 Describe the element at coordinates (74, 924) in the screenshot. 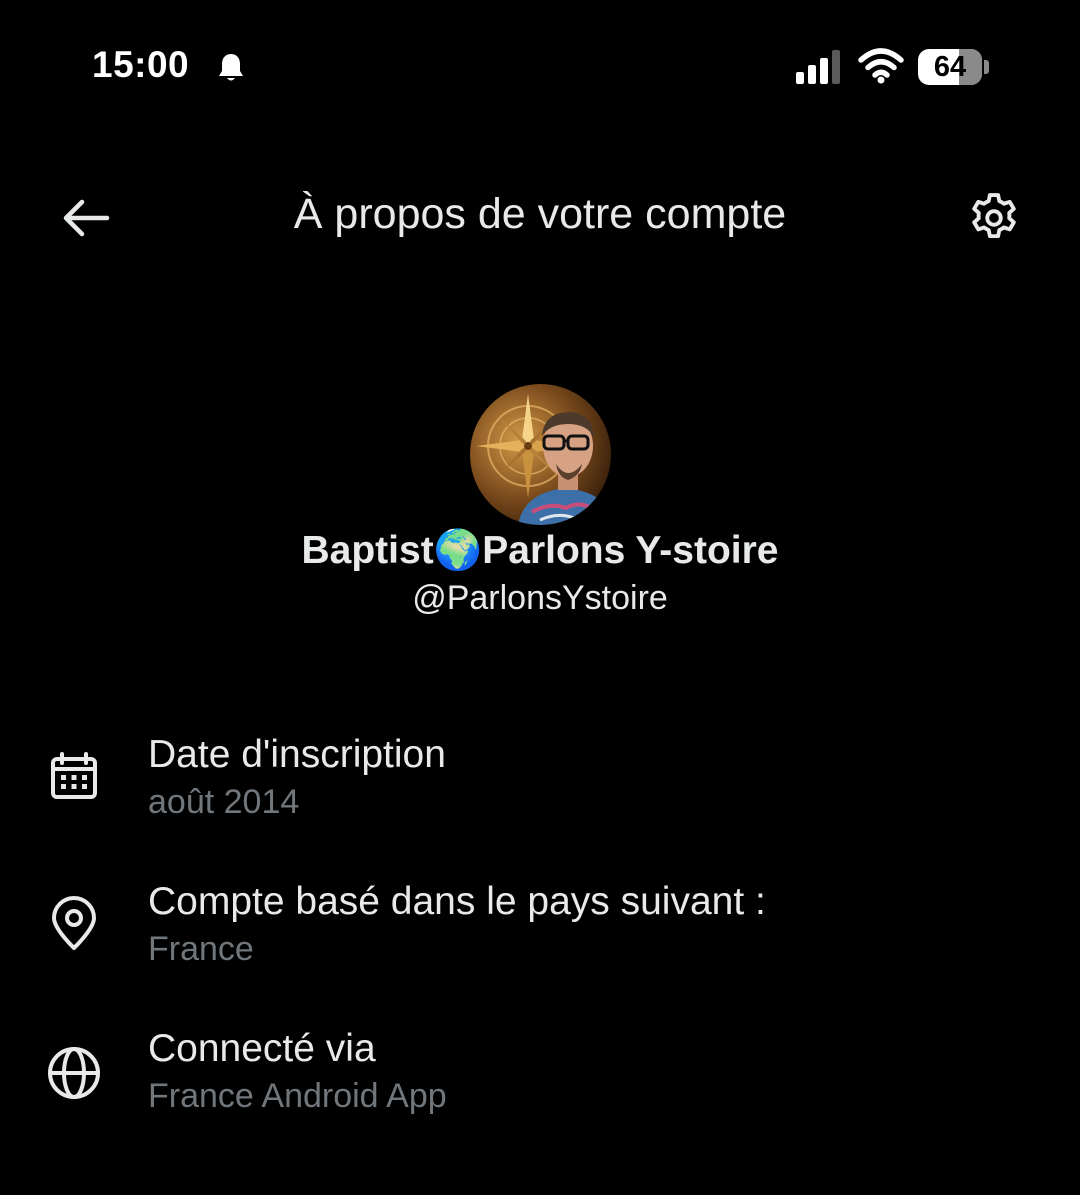

I see `location-pin-icon` at that location.